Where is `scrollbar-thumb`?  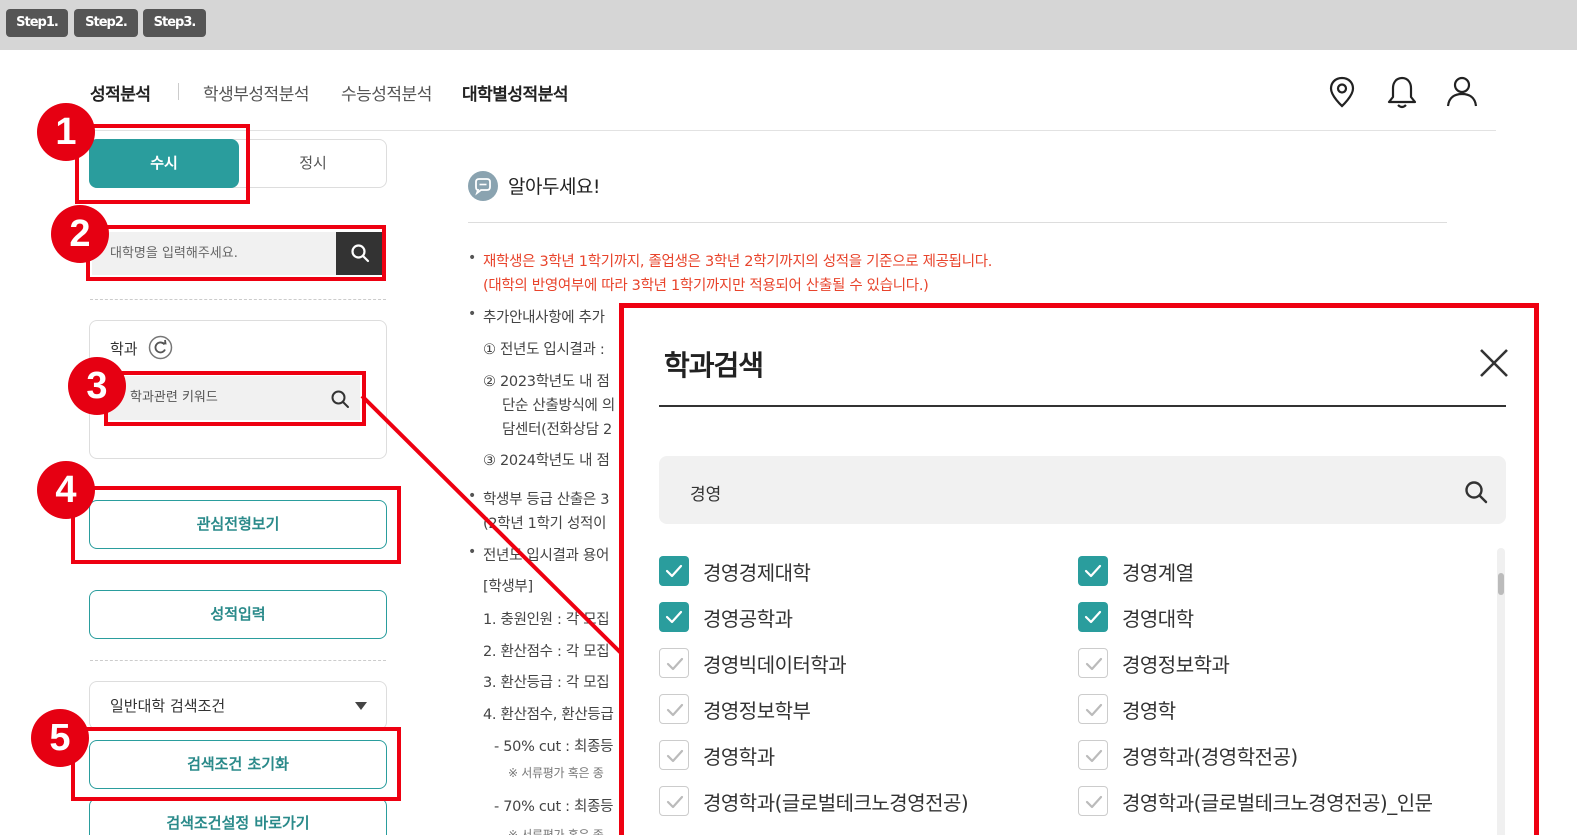
scrollbar-thumb is located at coordinates (1501, 584).